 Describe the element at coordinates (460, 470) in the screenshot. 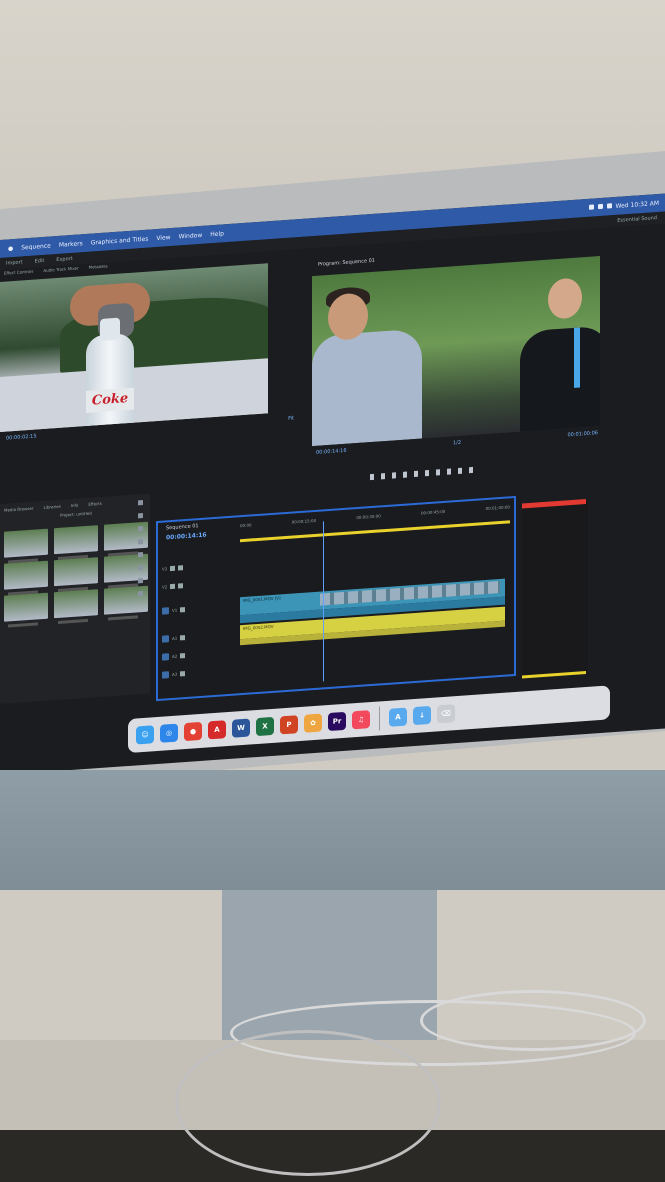

I see `extract-icon` at that location.